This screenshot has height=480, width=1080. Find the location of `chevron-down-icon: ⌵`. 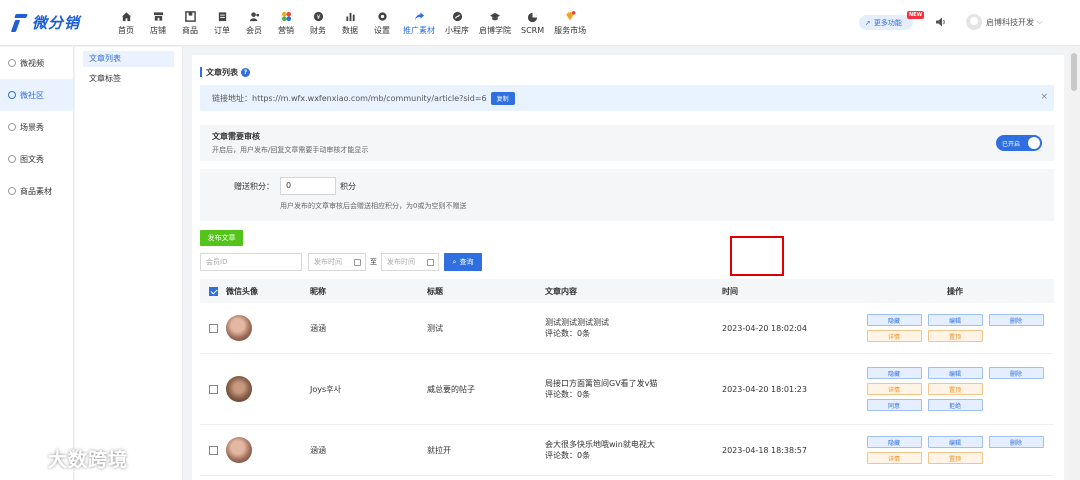

chevron-down-icon: ⌵ is located at coordinates (1040, 21).